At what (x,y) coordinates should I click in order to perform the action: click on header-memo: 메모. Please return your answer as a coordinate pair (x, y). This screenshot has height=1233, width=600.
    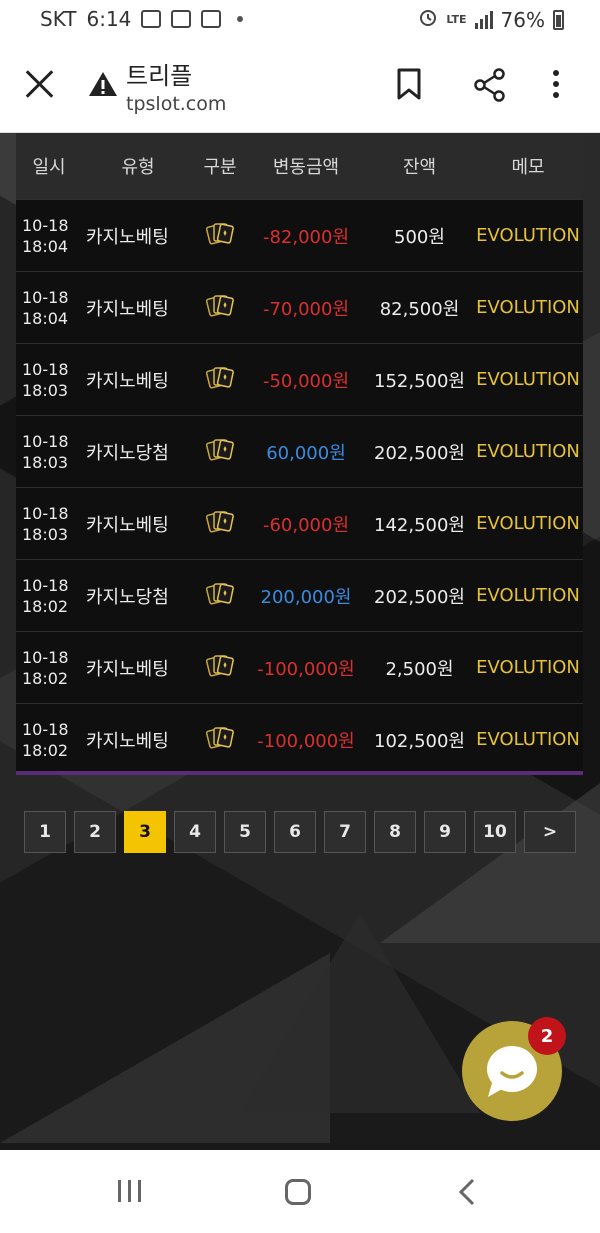
    Looking at the image, I should click on (528, 166).